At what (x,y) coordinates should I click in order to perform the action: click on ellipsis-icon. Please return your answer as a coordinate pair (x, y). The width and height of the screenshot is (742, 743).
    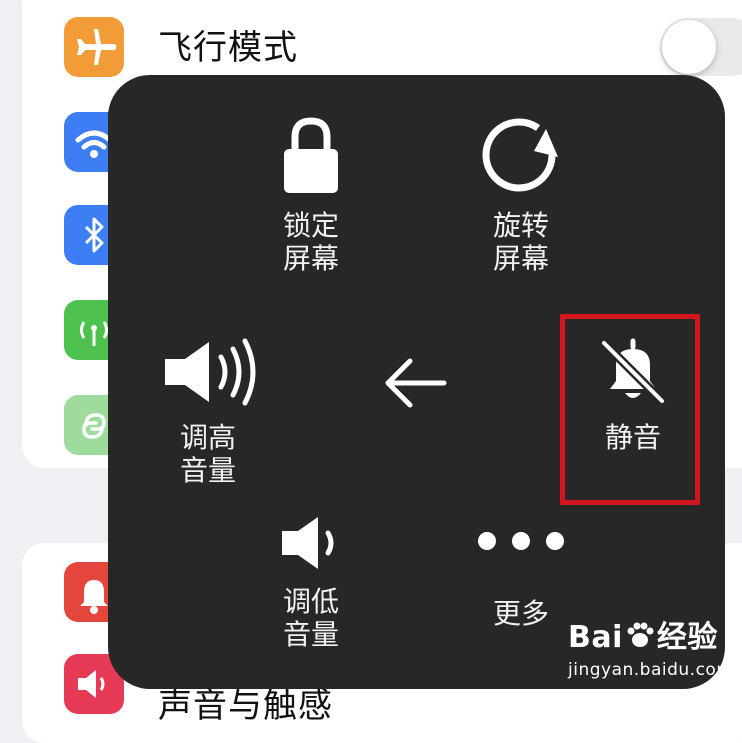
    Looking at the image, I should click on (521, 541).